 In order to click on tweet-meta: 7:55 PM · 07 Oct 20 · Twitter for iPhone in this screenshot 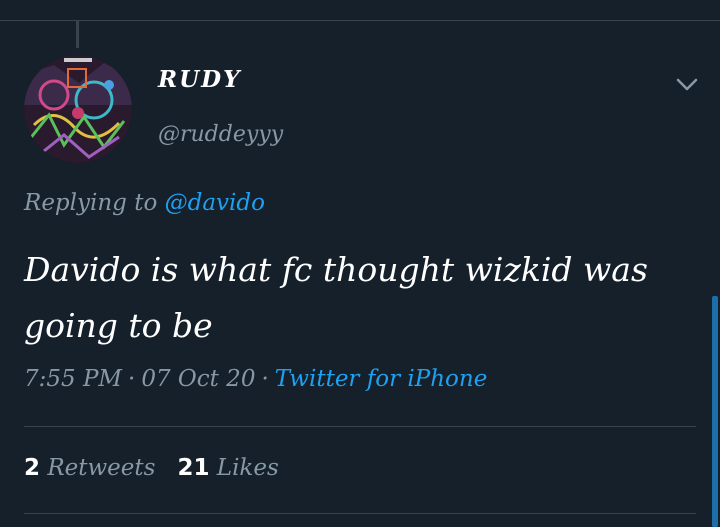, I will do `click(255, 379)`.